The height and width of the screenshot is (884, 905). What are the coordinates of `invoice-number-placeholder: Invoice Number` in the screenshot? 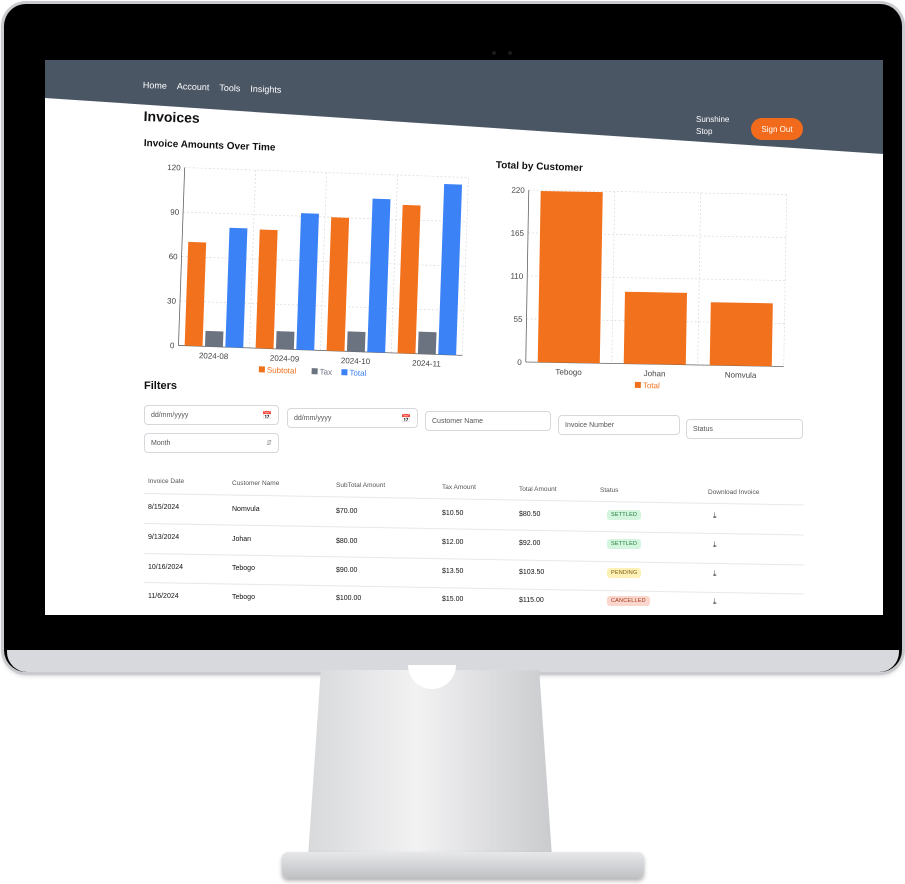 It's located at (590, 425).